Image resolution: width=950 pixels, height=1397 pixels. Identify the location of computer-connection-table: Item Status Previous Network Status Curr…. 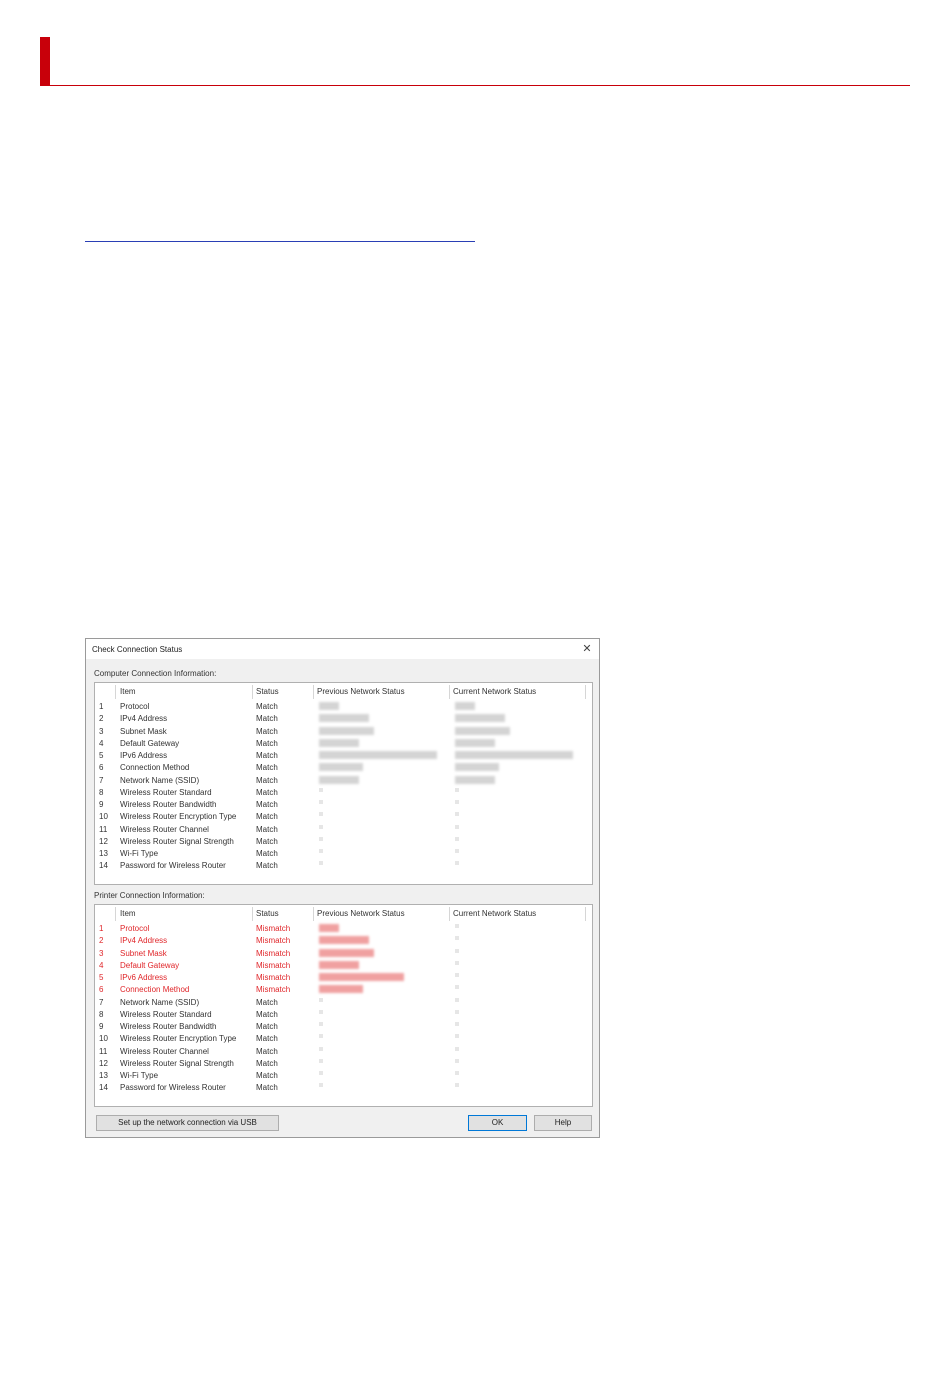
(343, 783).